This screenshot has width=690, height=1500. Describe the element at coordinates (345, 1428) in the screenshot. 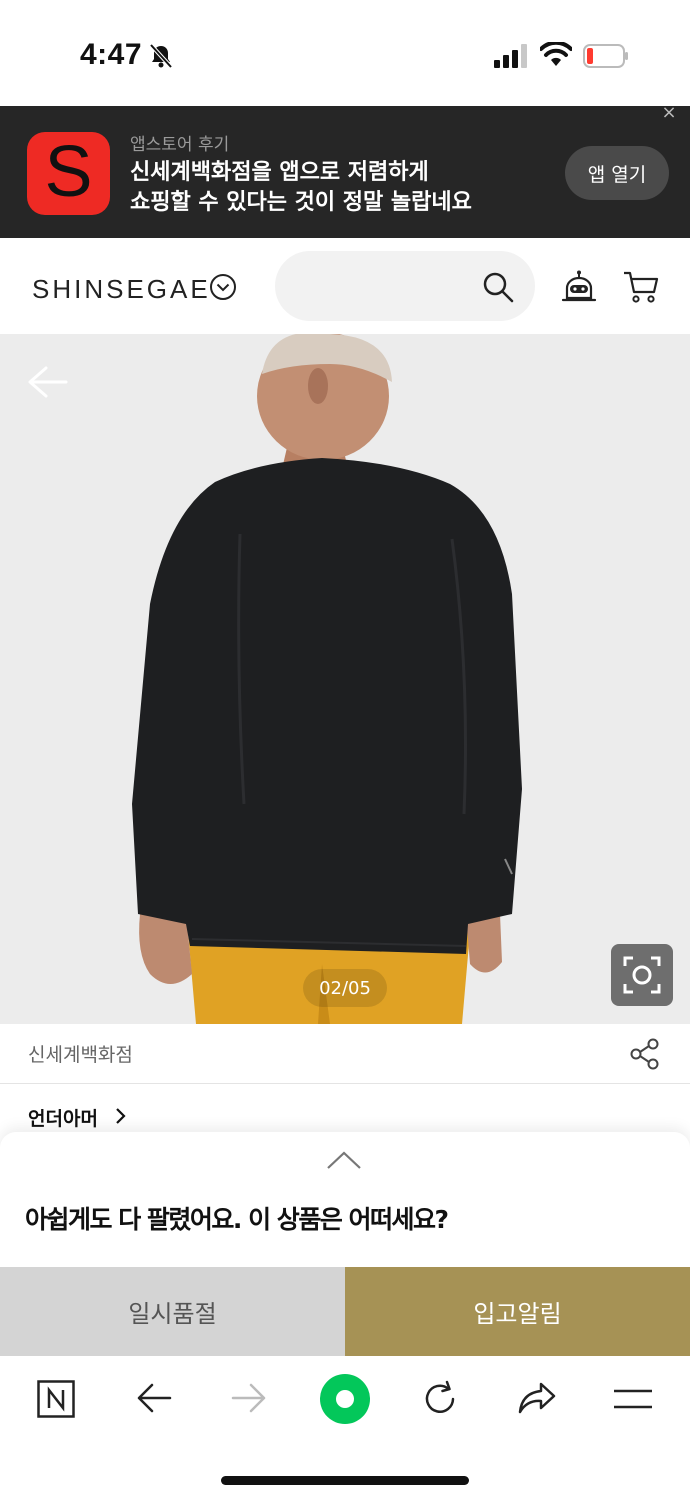

I see `browser-toolbar` at that location.